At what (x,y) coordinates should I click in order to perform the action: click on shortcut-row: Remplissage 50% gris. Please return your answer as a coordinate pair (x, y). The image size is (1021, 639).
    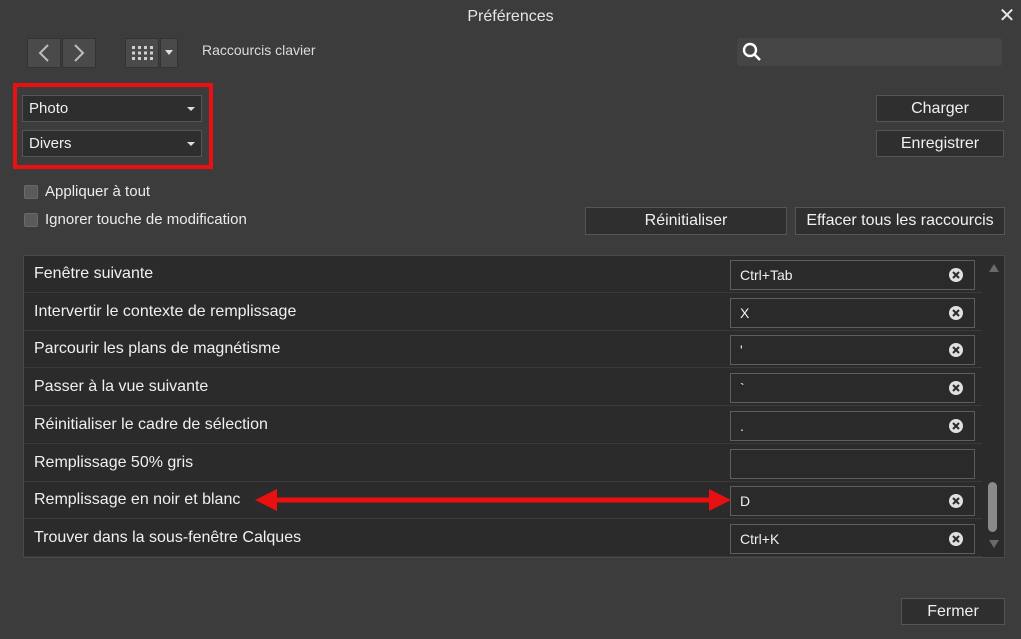
    Looking at the image, I should click on (503, 463).